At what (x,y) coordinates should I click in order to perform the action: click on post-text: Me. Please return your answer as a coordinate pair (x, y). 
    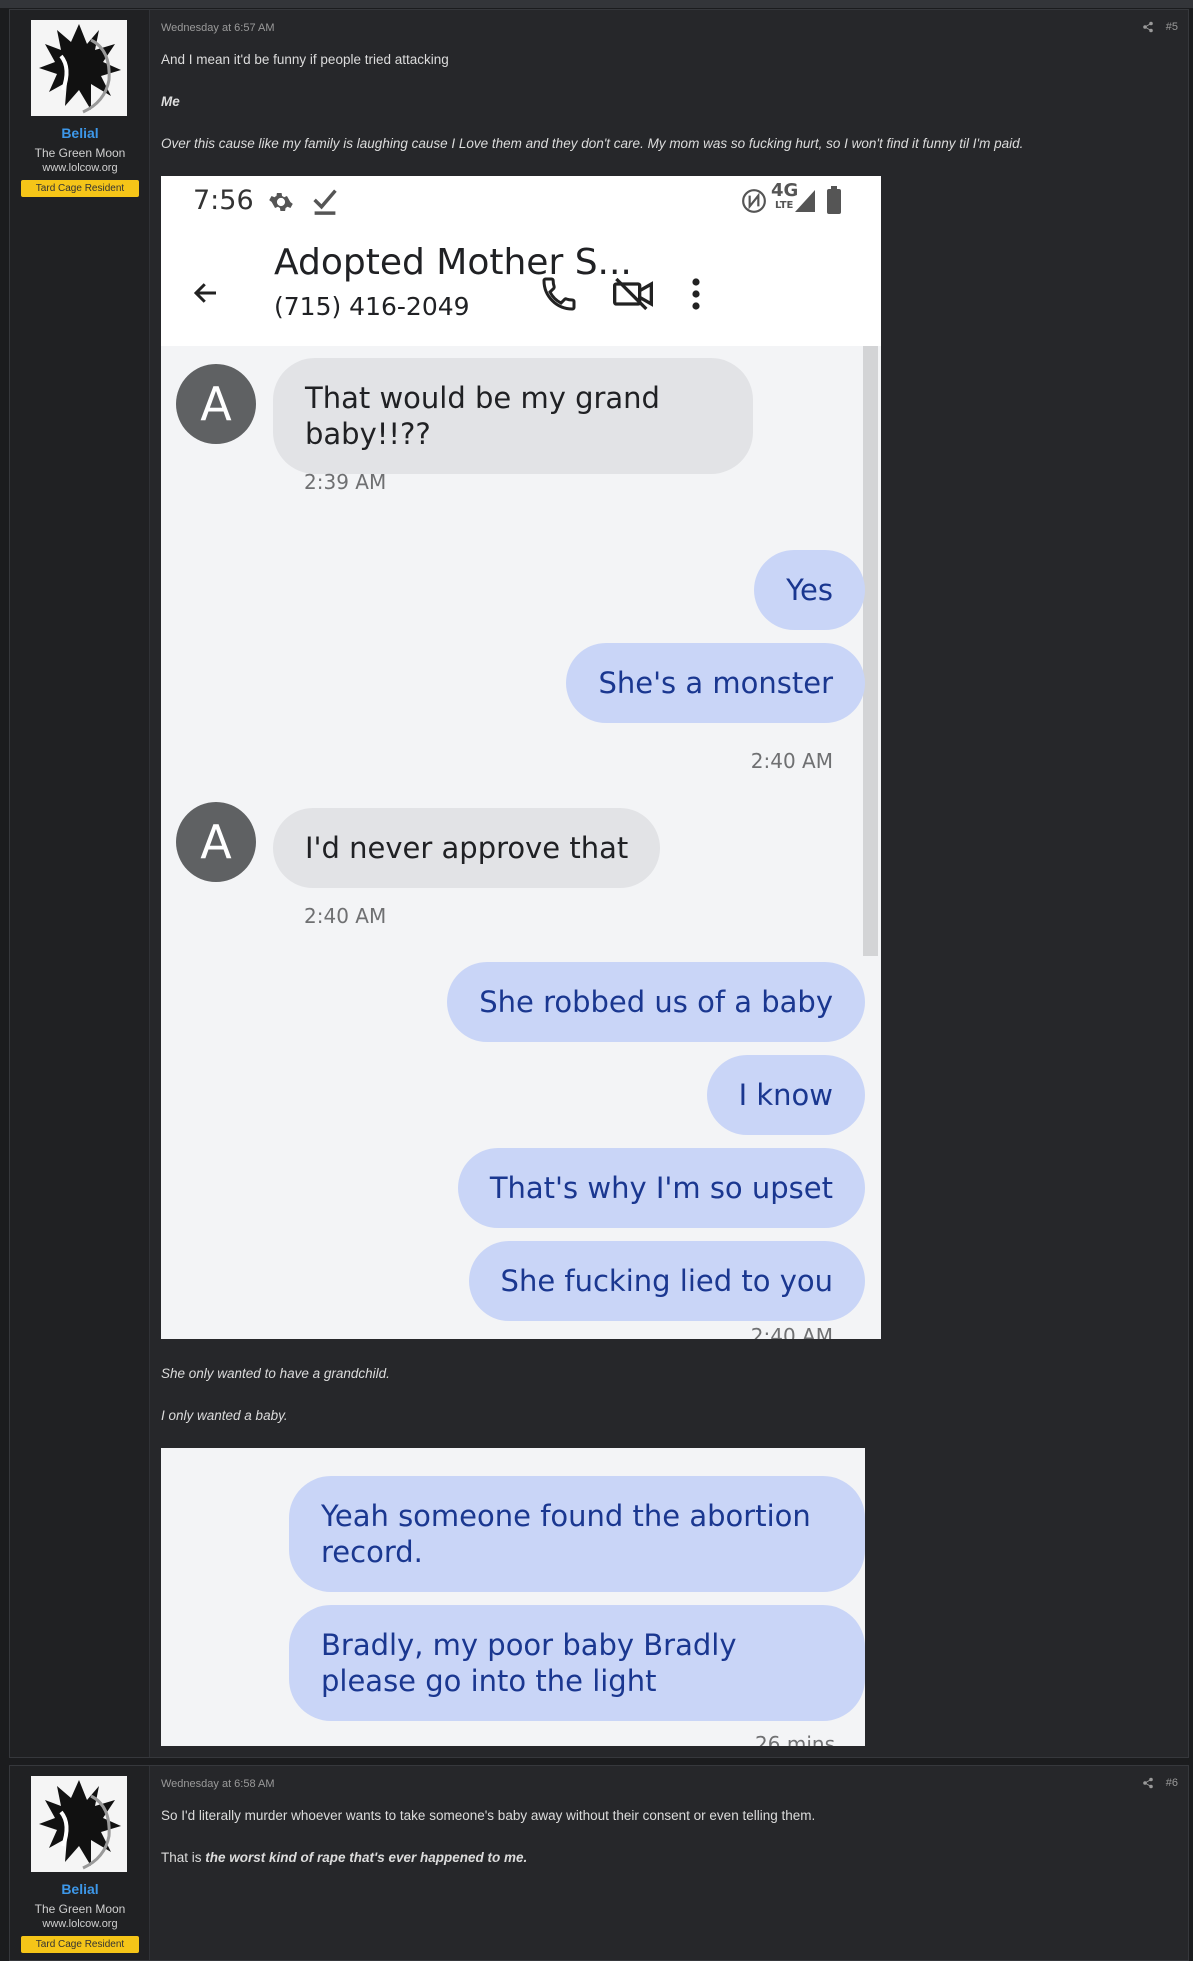
    Looking at the image, I should click on (170, 101).